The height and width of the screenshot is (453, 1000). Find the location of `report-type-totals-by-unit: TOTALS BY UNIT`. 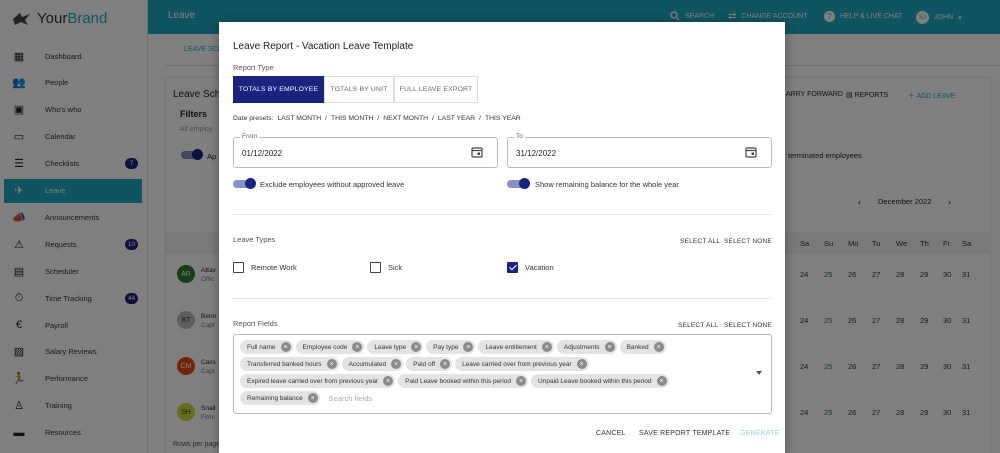

report-type-totals-by-unit: TOTALS BY UNIT is located at coordinates (359, 89).